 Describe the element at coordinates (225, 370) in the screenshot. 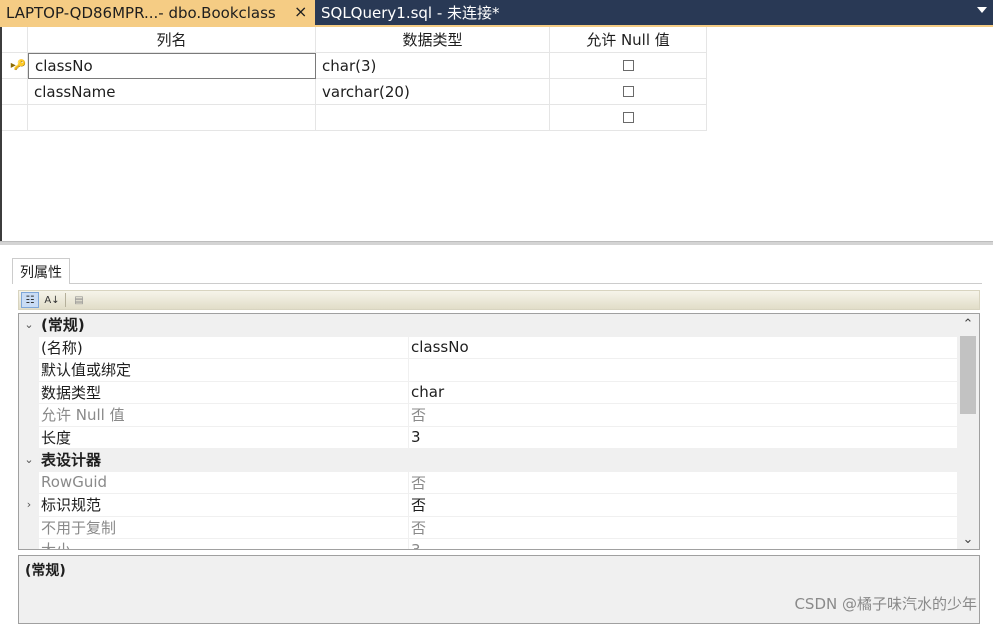

I see `property-name: 默认值或绑定` at that location.